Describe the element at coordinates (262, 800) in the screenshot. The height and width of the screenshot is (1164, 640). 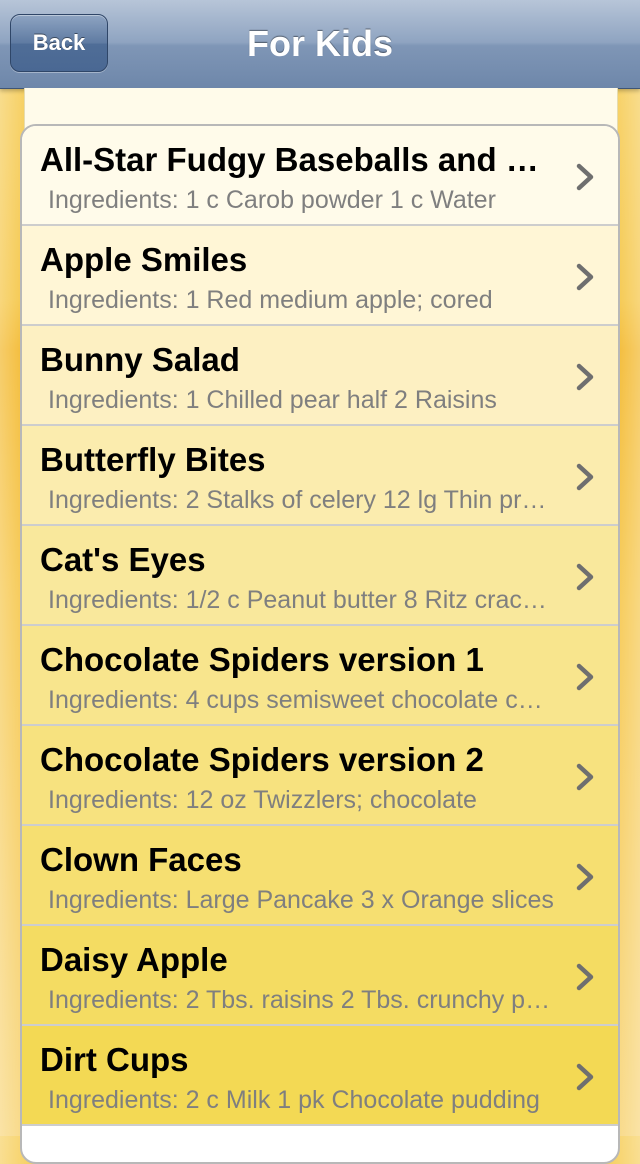
I see `recipe-ingredients: Ingredients: 12 oz Twizzlers; chocolate` at that location.